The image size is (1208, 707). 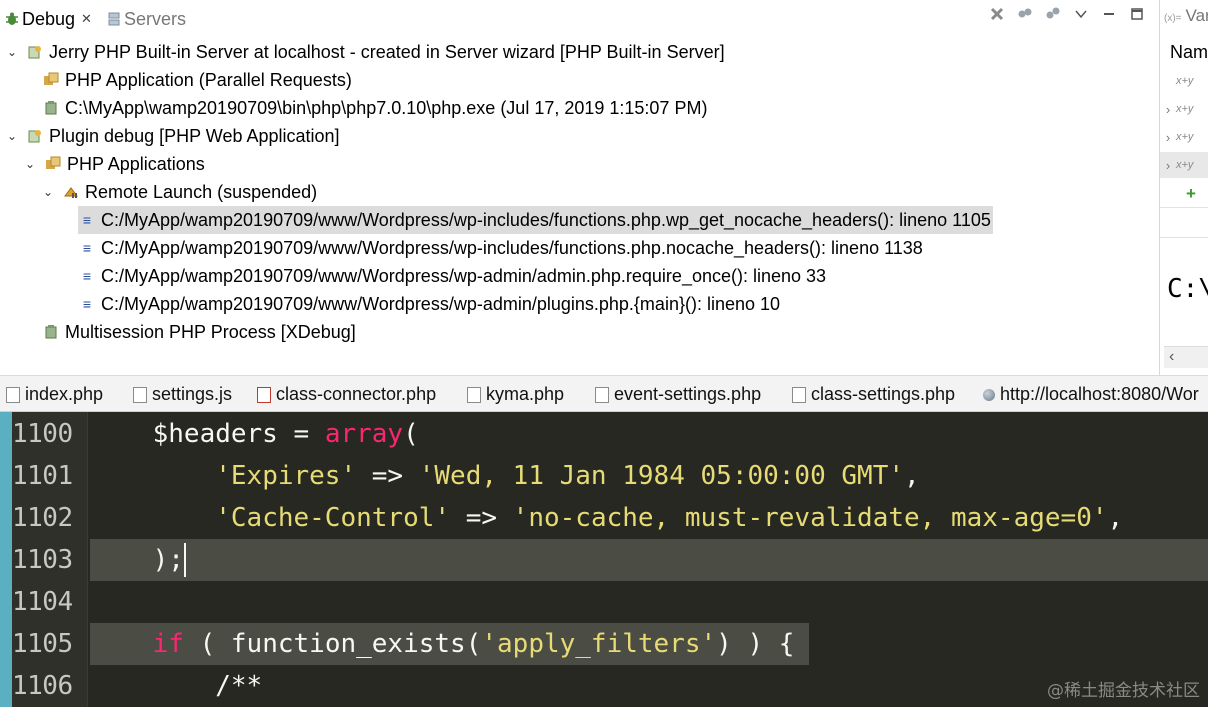 I want to click on view-menu-icon, so click(x=1081, y=15).